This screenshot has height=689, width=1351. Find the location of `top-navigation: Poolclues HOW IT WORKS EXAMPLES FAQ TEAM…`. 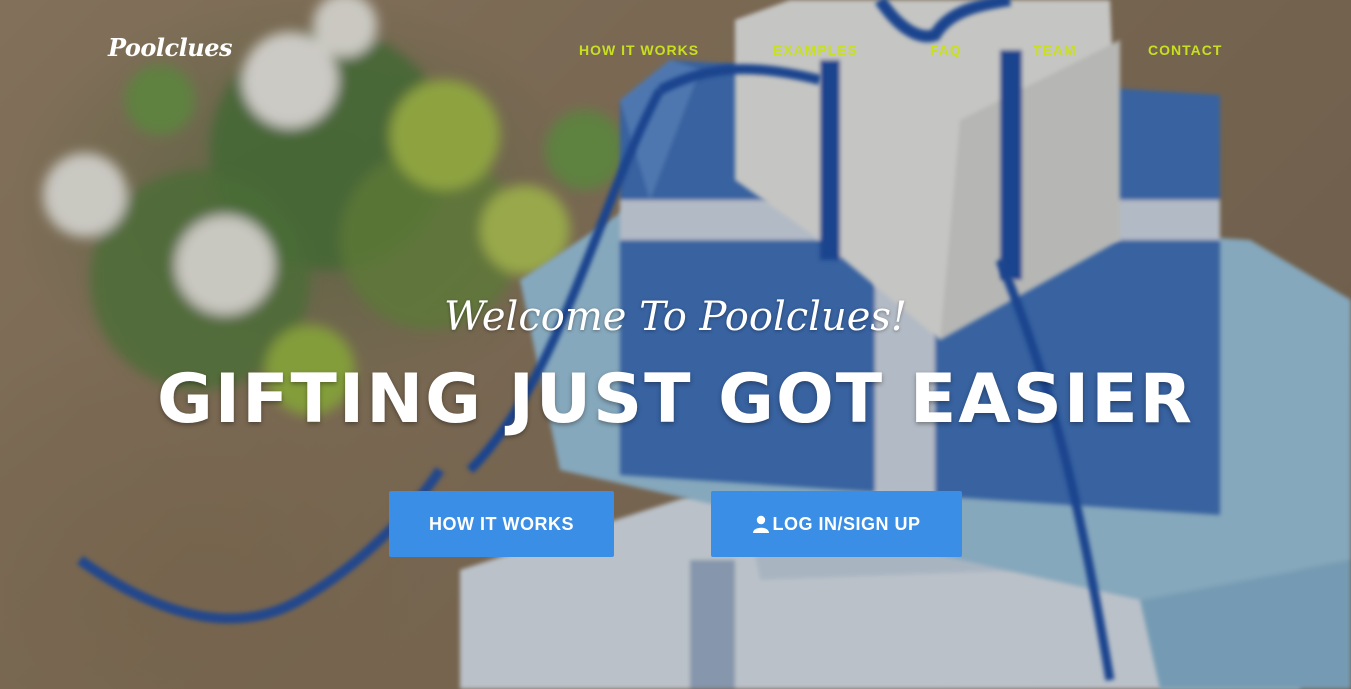

top-navigation: Poolclues HOW IT WORKS EXAMPLES FAQ TEAM… is located at coordinates (675, 50).